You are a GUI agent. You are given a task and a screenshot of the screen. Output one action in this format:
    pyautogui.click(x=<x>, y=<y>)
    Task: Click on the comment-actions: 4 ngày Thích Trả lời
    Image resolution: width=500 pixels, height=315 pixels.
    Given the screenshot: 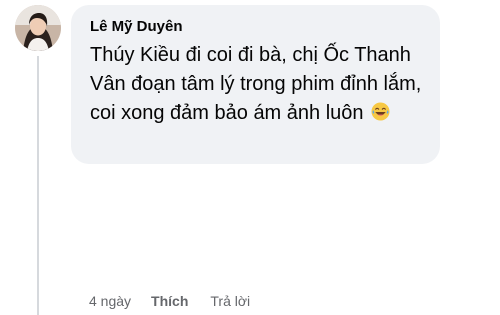 What is the action you would take?
    pyautogui.click(x=169, y=301)
    